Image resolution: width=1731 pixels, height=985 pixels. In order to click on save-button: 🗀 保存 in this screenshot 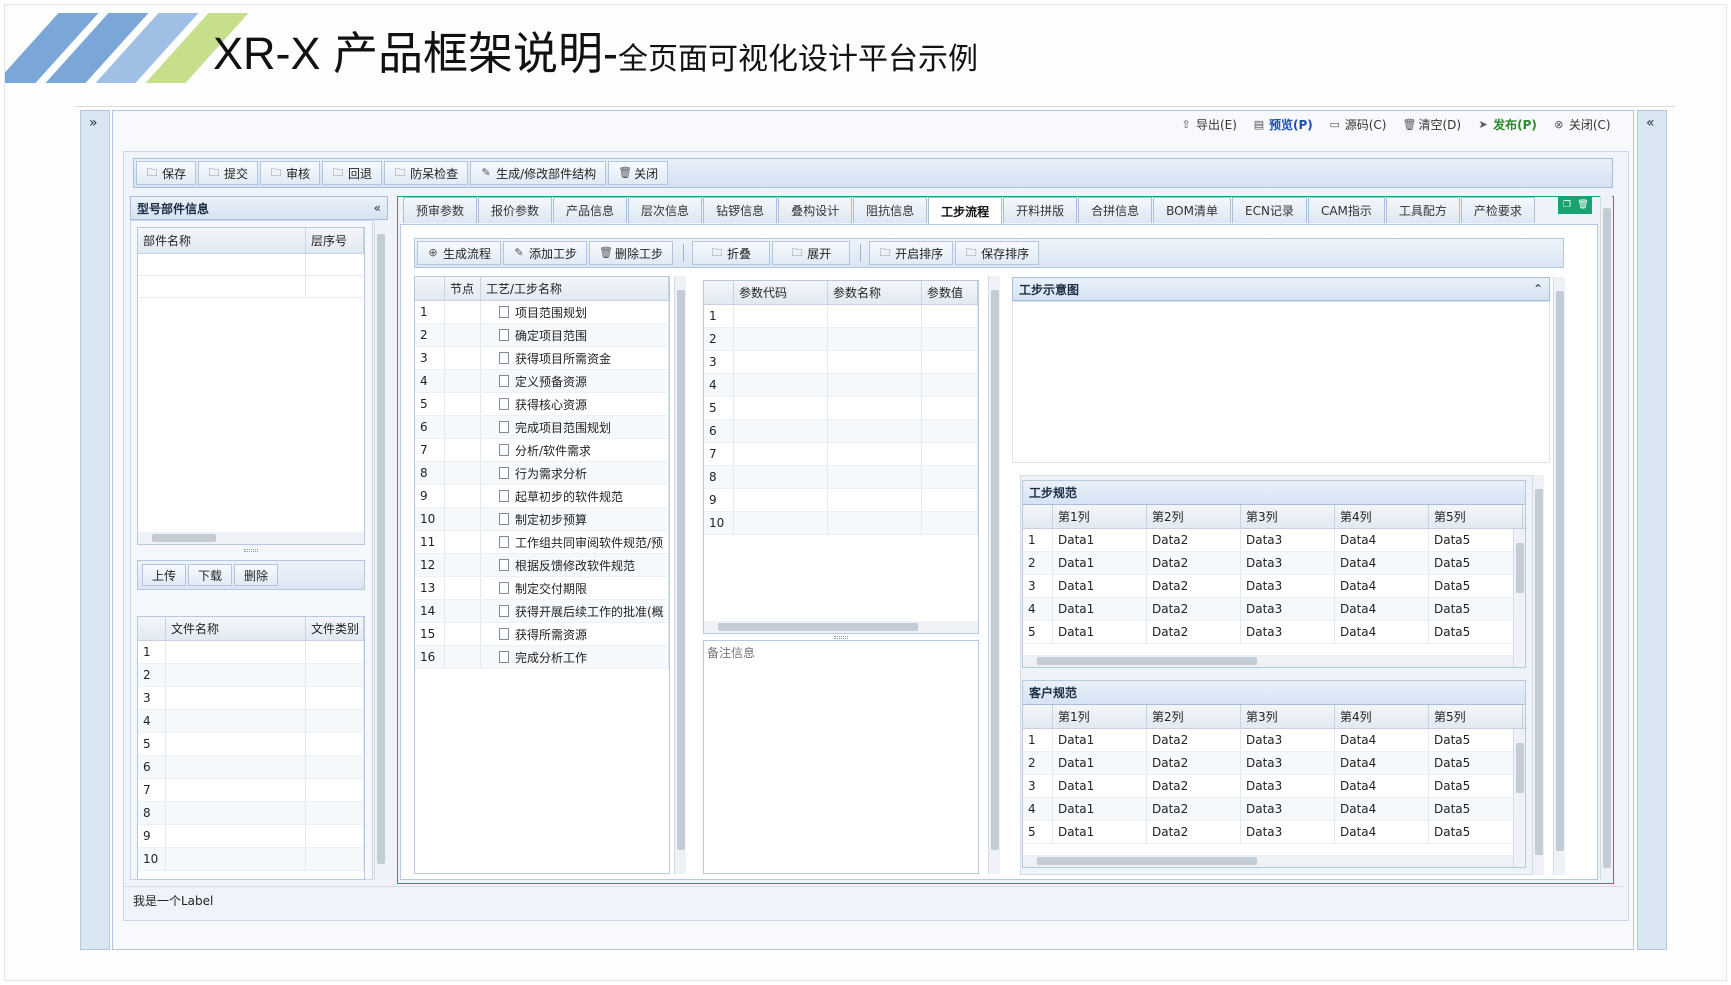, I will do `click(166, 173)`.